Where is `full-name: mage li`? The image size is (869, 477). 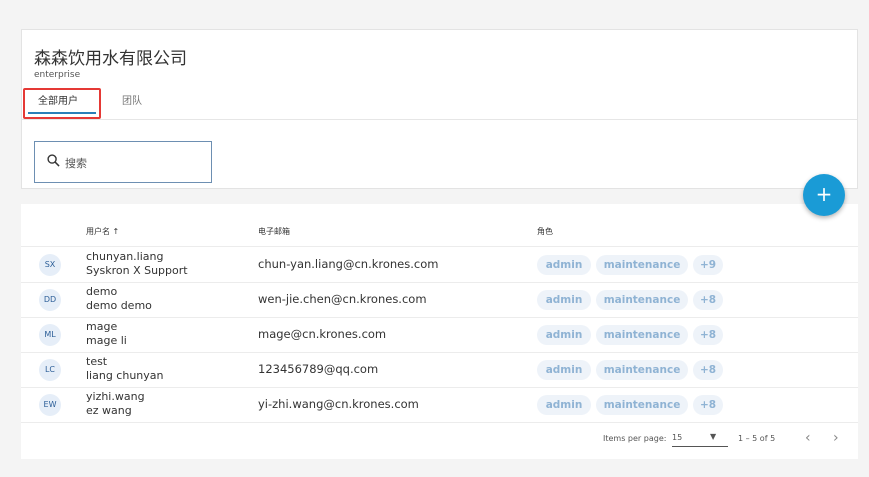 full-name: mage li is located at coordinates (106, 340).